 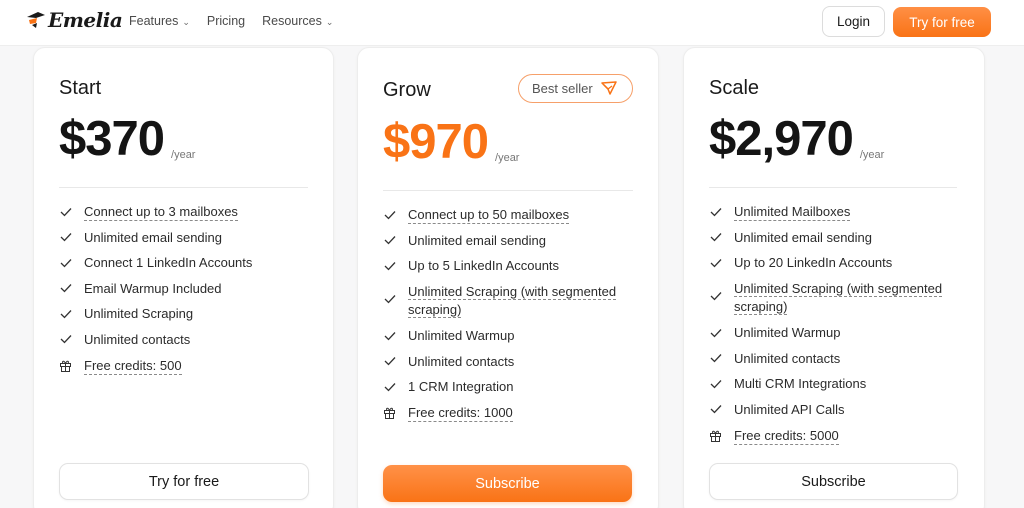 I want to click on logo-mark-icon, so click(x=36, y=20).